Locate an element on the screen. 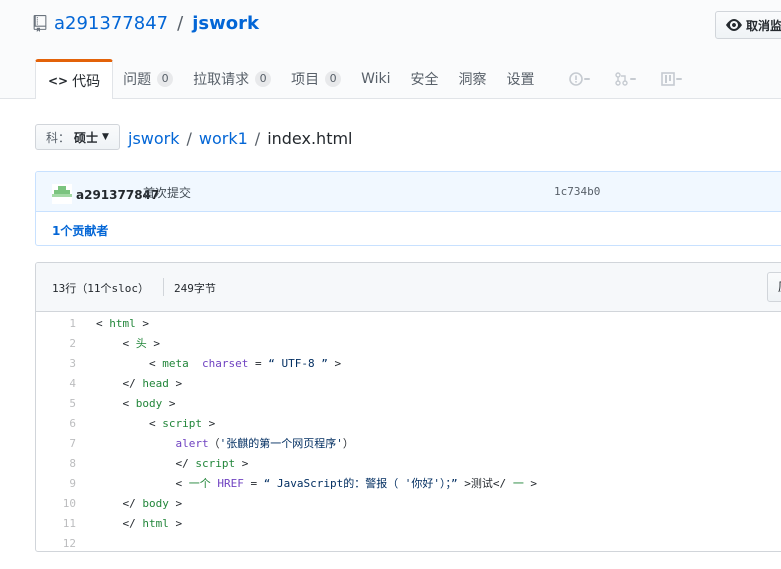 This screenshot has height=569, width=781. branch-prefix: 科： is located at coordinates (58, 137).